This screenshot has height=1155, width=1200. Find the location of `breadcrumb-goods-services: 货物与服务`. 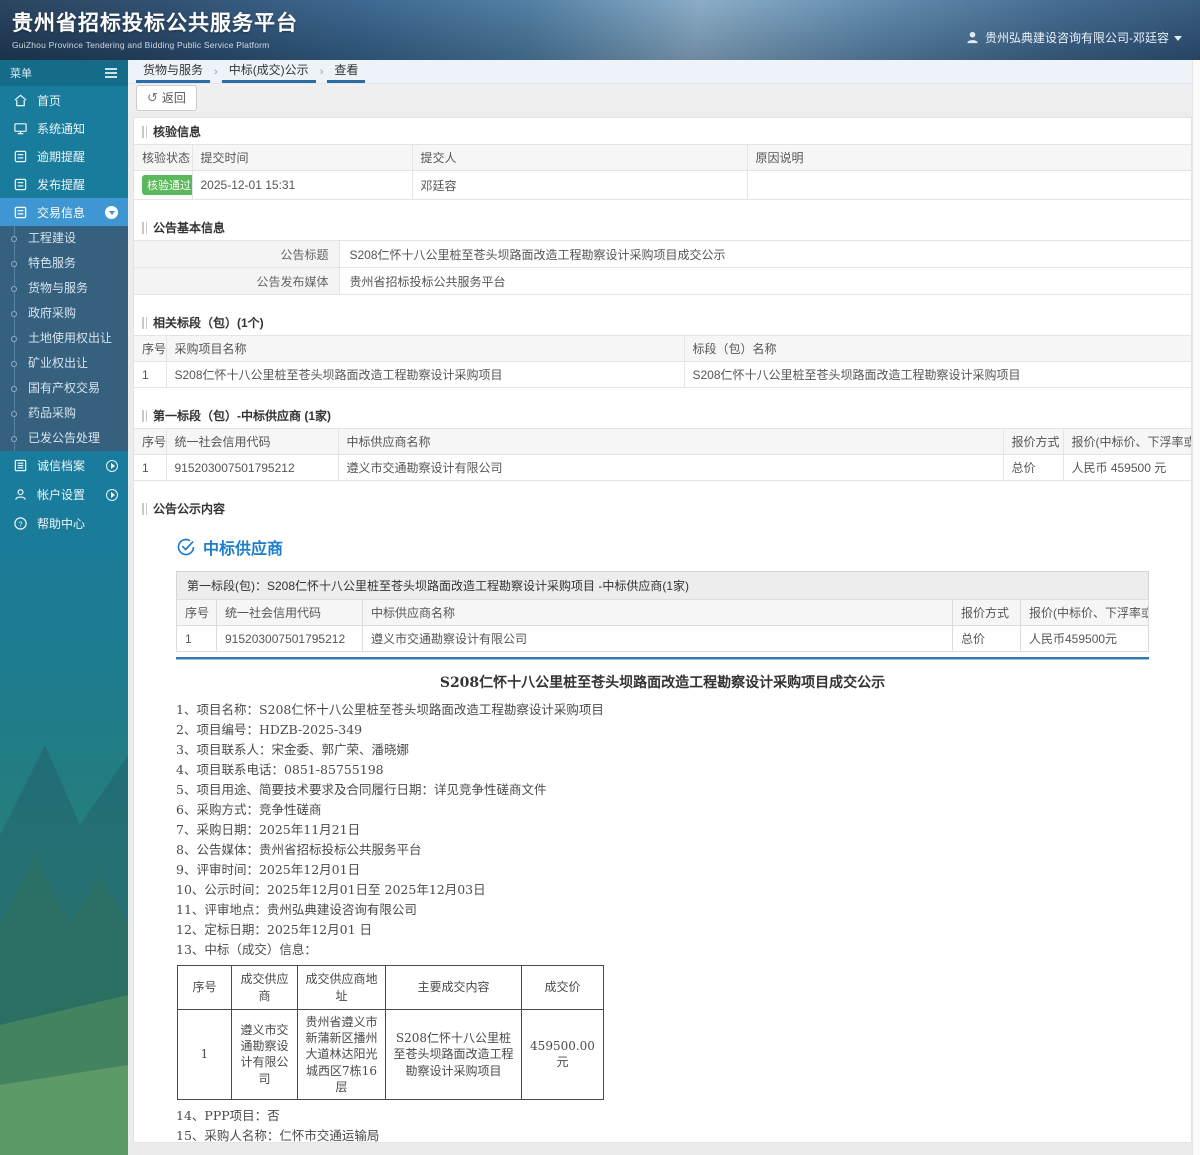

breadcrumb-goods-services: 货物与服务 is located at coordinates (173, 70).